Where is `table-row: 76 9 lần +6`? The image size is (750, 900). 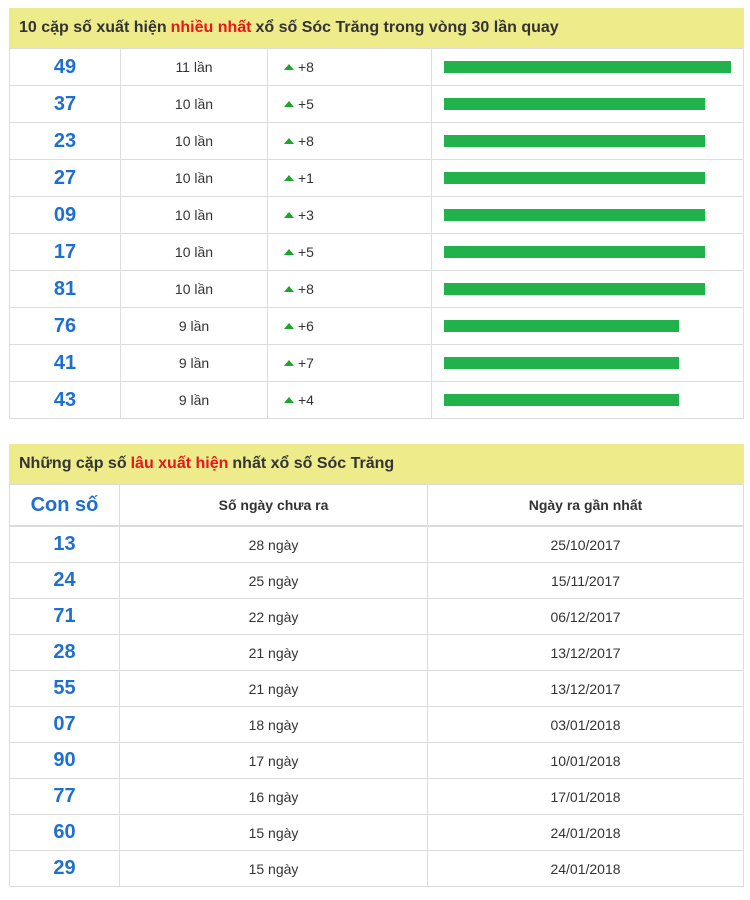 table-row: 76 9 lần +6 is located at coordinates (376, 326).